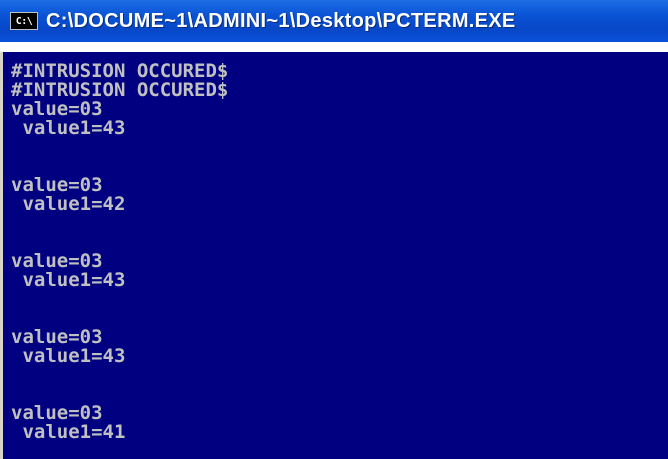 The height and width of the screenshot is (459, 668). What do you see at coordinates (281, 20) in the screenshot?
I see `window-title: C:\DOCUME~1\ADMINI~1\Desktop\PCTERM.EXE` at bounding box center [281, 20].